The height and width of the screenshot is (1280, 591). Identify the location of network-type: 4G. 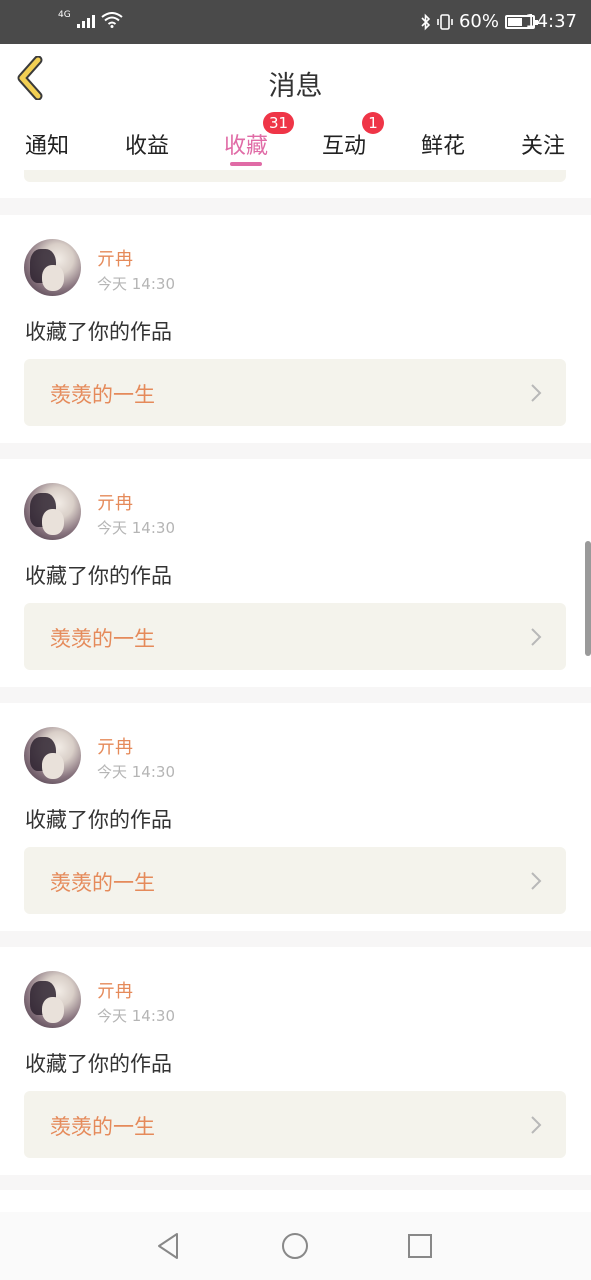
(64, 15).